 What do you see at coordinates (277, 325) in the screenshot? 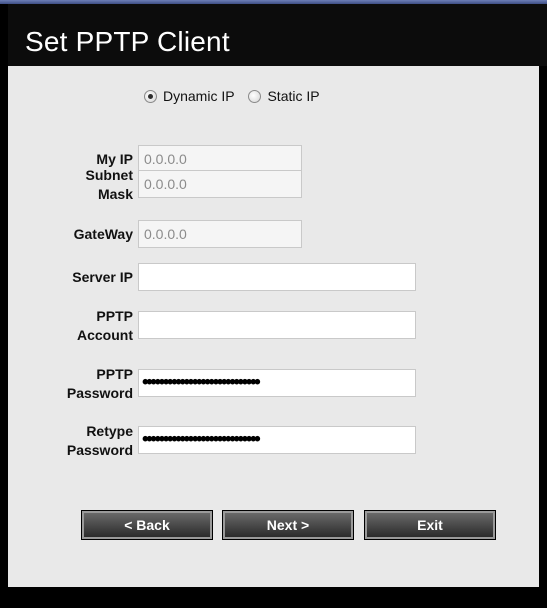
I see `pptp-account-input` at bounding box center [277, 325].